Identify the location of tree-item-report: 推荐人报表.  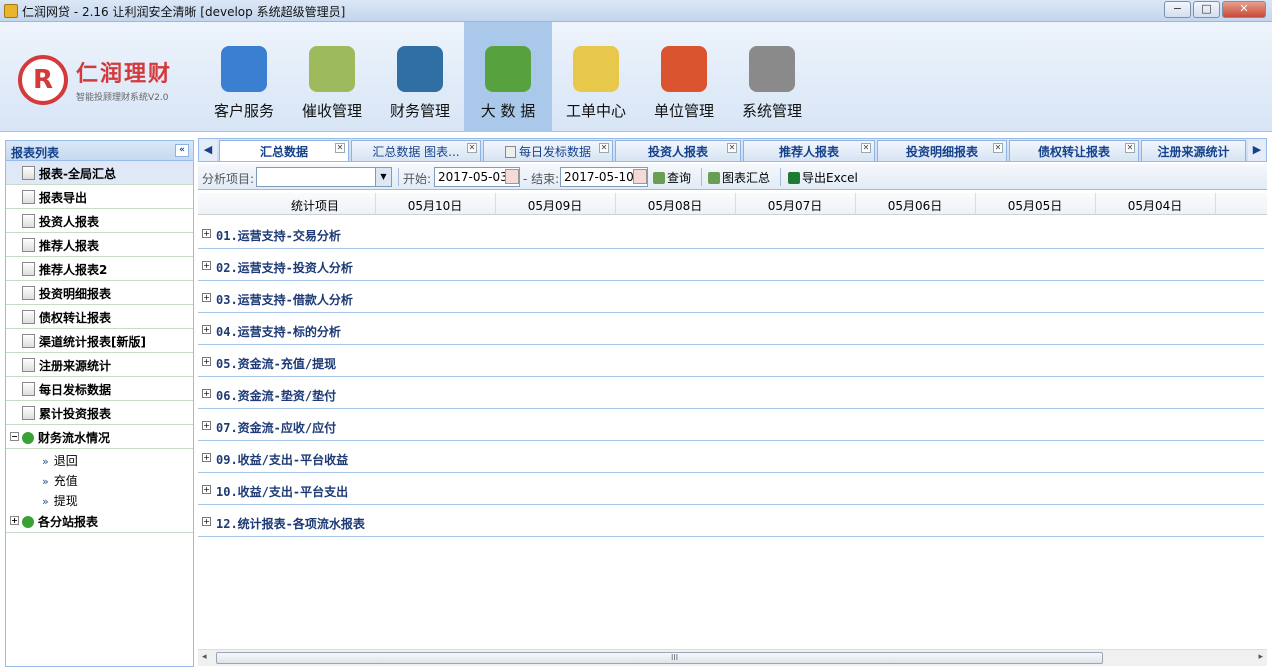
(99, 245).